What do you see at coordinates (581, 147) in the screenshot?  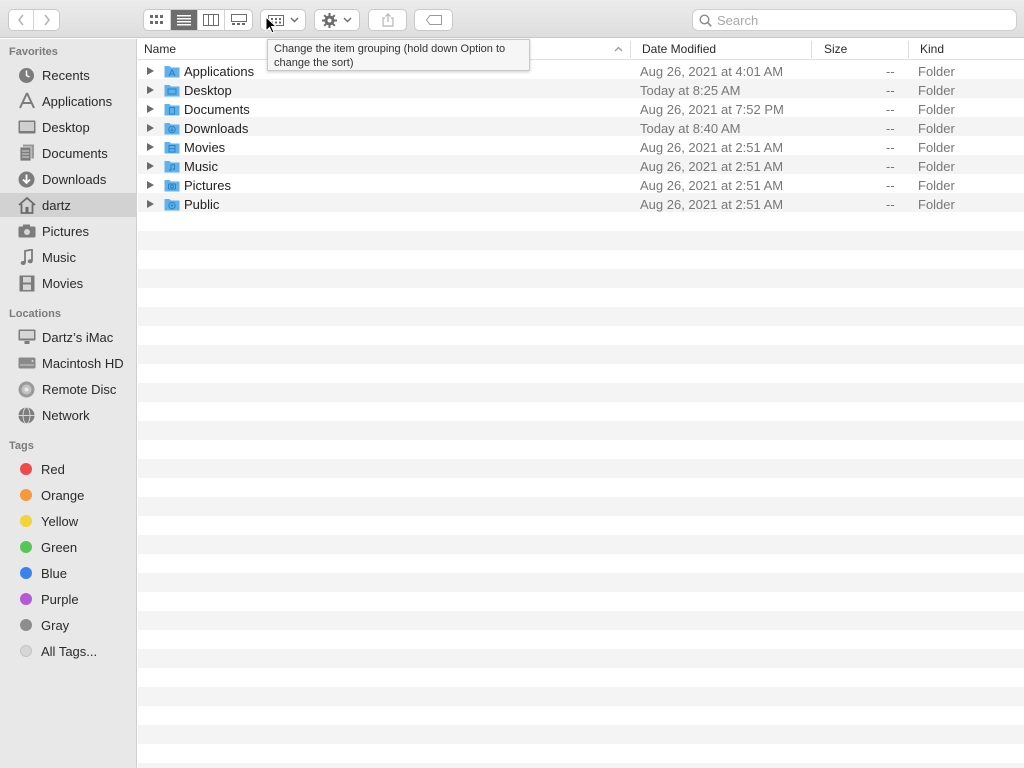 I see `table-row: Movies Aug 26, 2021 at 2:51 AM -- Folder` at bounding box center [581, 147].